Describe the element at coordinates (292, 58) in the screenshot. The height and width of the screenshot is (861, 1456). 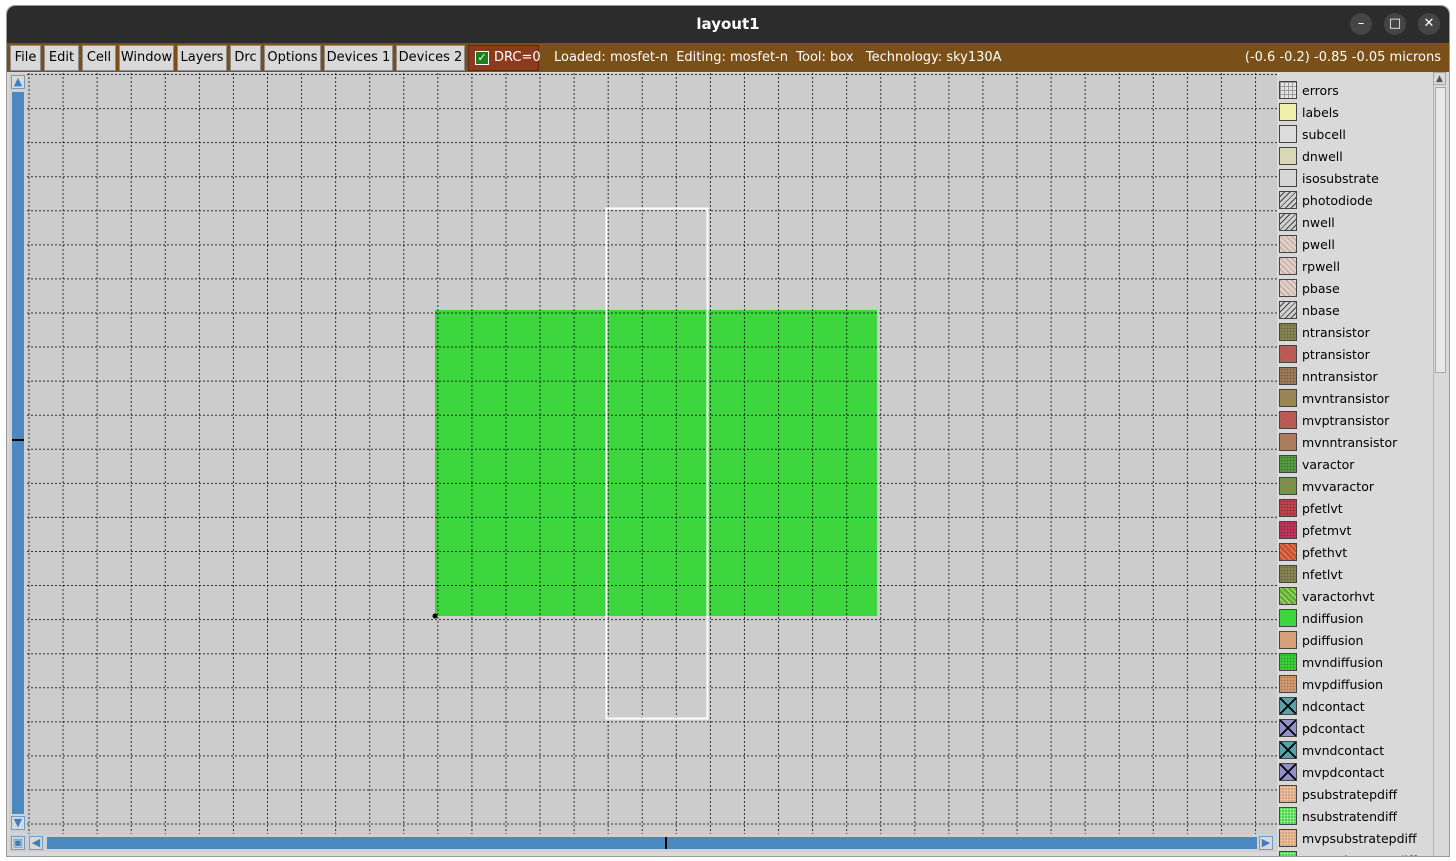
I see `menu-options: Options` at that location.